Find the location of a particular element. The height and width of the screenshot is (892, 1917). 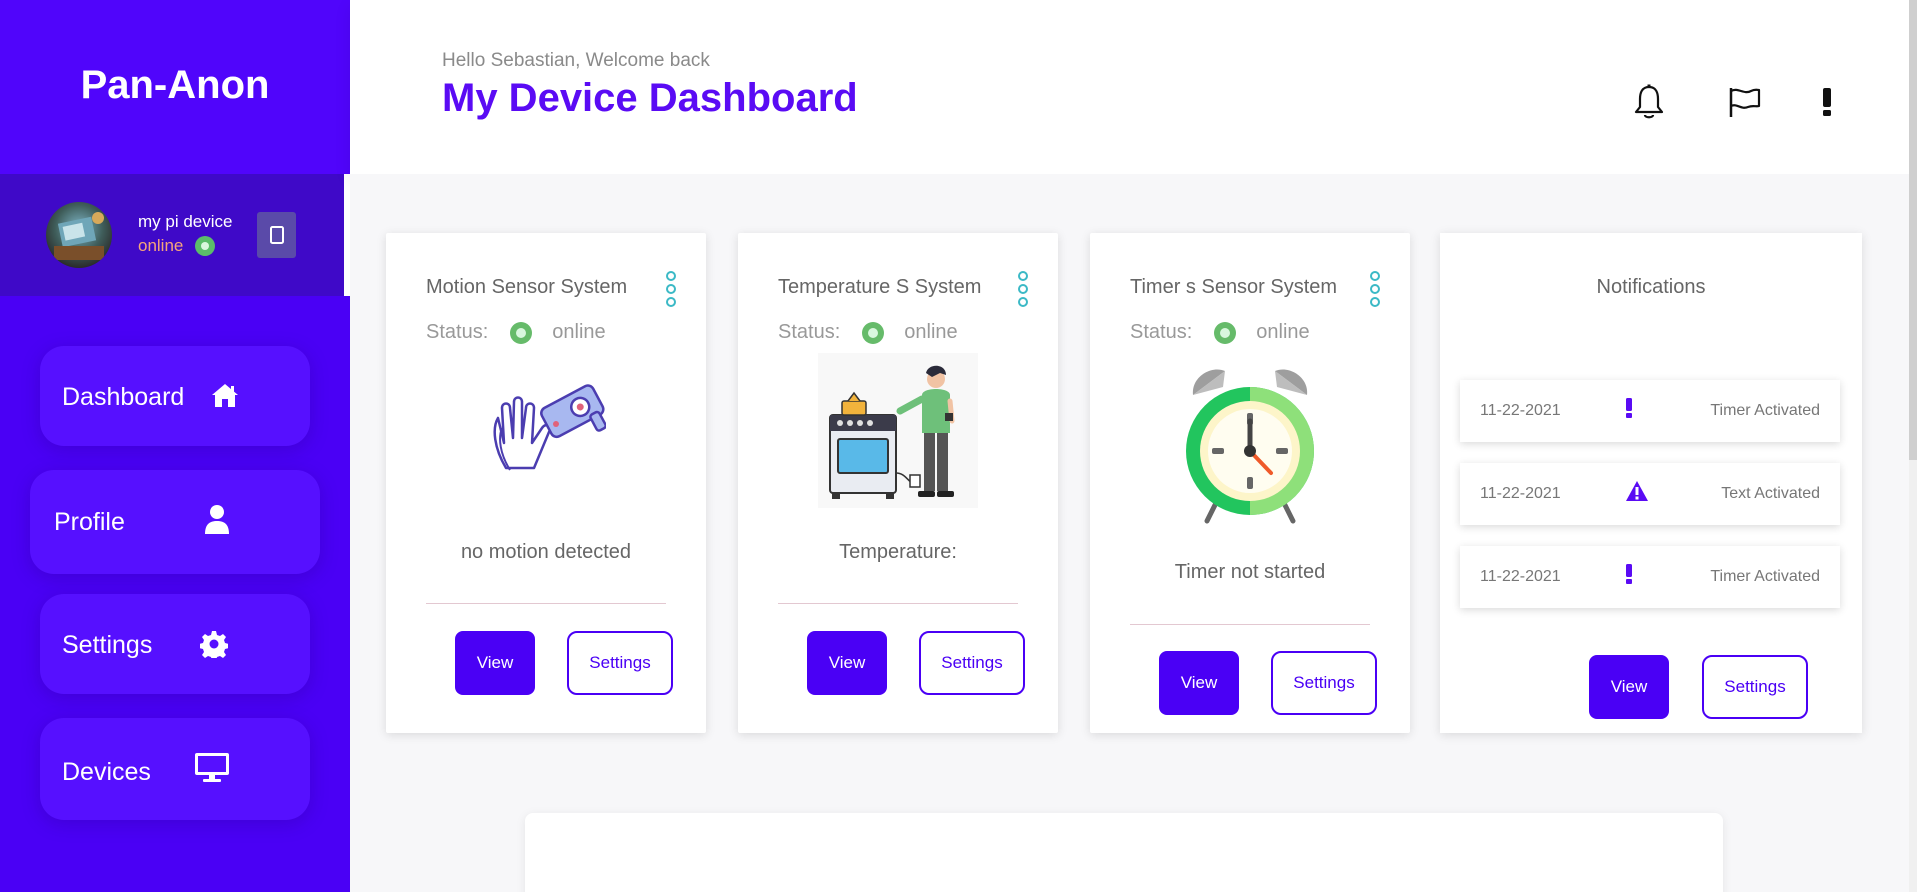

greeting-text: Hello Sebastian, Welcome back is located at coordinates (576, 60).